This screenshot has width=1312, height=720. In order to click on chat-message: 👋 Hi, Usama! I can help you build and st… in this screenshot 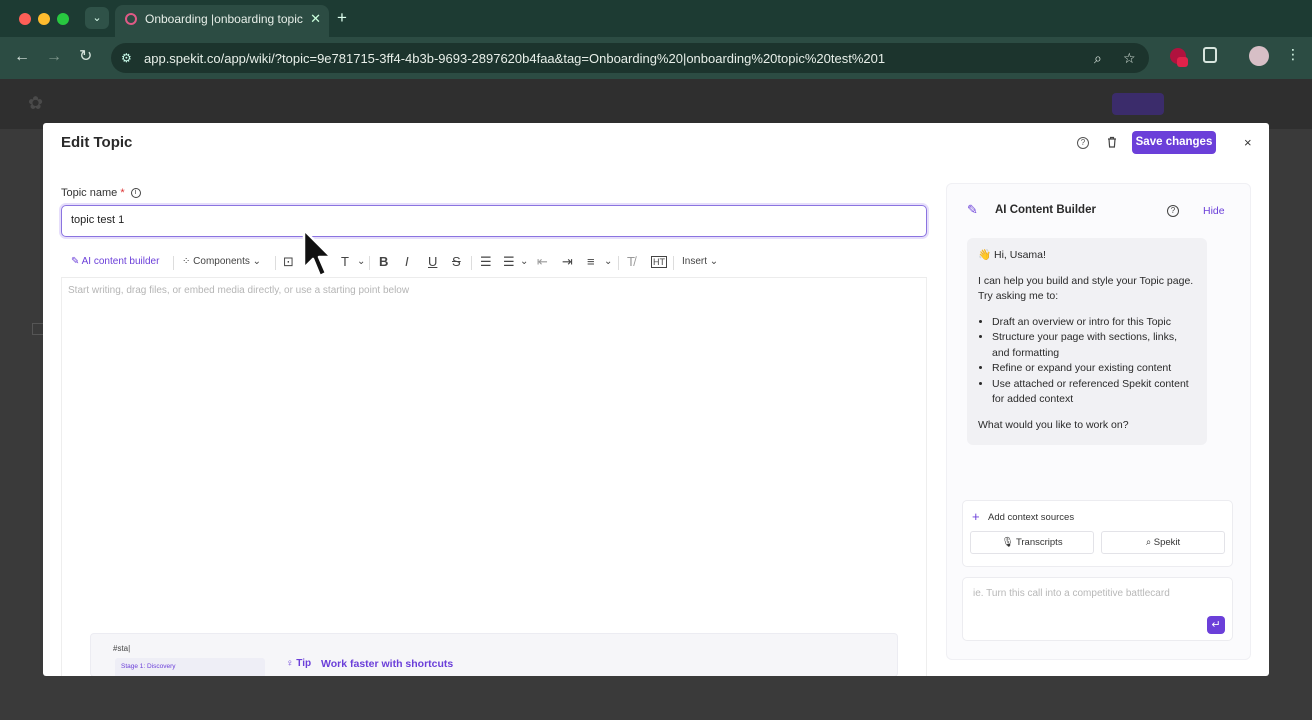, I will do `click(1087, 341)`.